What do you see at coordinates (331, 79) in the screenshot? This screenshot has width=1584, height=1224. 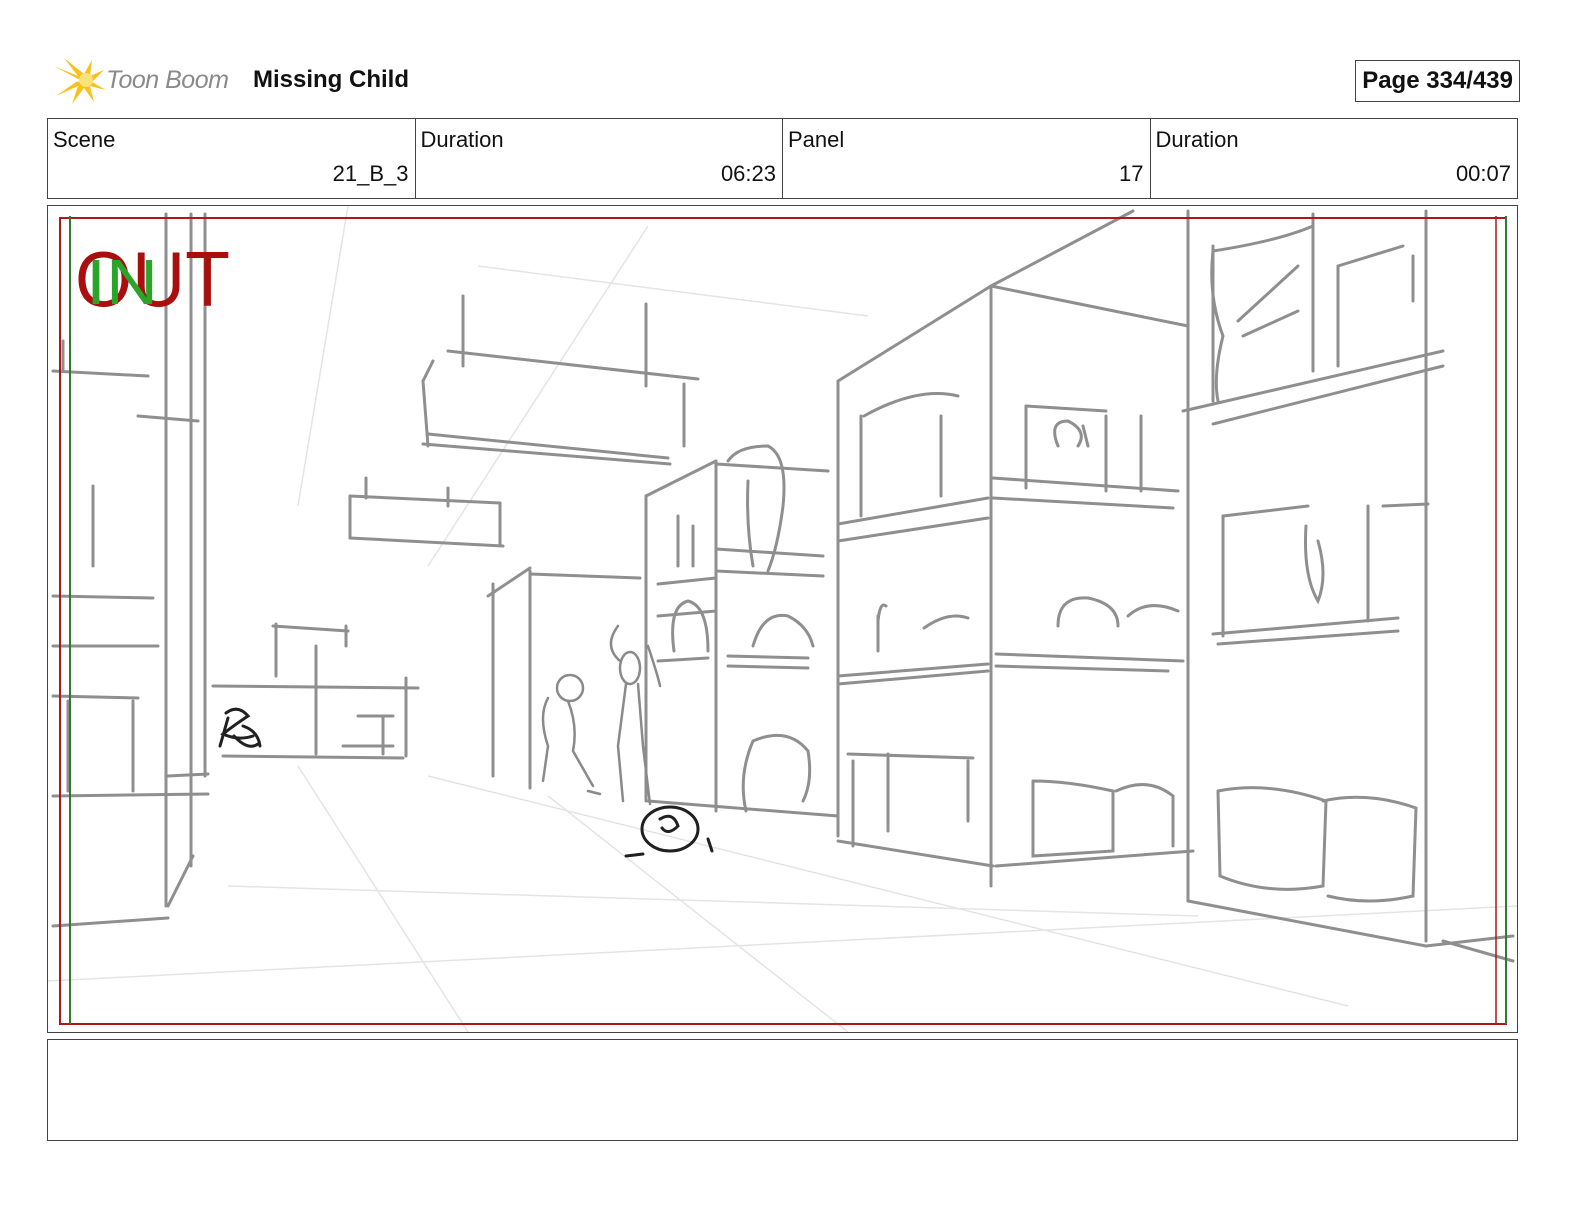 I see `project-title: Missing Child` at bounding box center [331, 79].